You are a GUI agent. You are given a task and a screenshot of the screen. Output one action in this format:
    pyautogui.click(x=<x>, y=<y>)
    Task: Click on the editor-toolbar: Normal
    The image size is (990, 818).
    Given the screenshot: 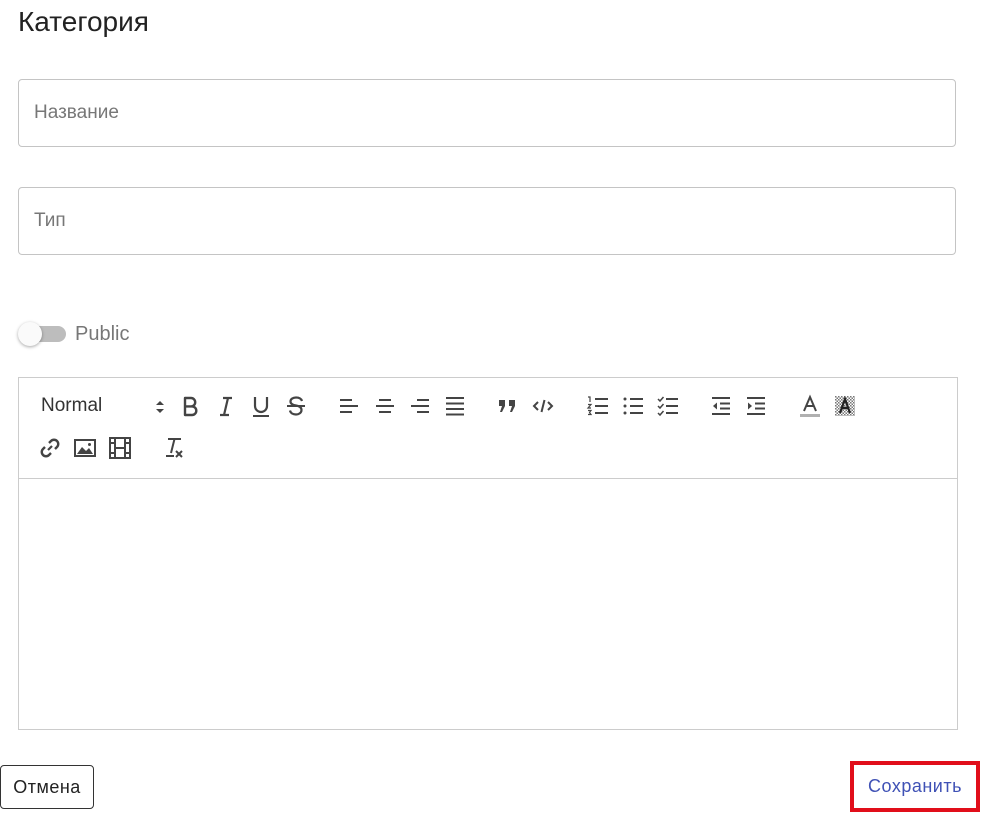 What is the action you would take?
    pyautogui.click(x=488, y=428)
    